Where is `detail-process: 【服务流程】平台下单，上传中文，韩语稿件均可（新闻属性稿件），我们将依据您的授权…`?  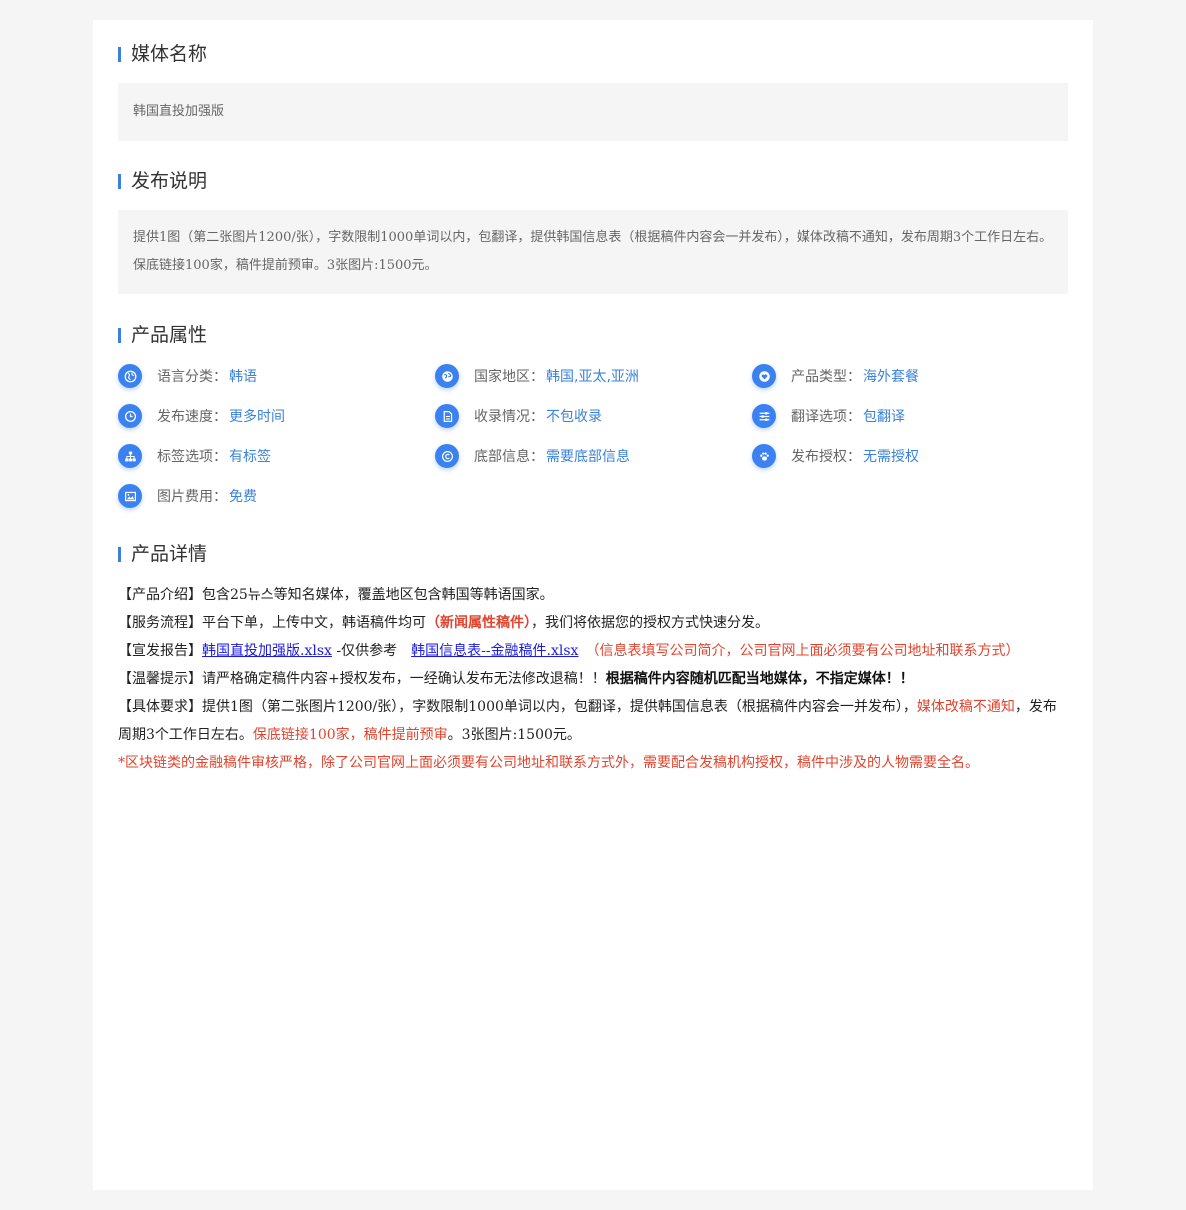
detail-process: 【服务流程】平台下单，上传中文，韩语稿件均可（新闻属性稿件），我们将依据您的授权… is located at coordinates (593, 623).